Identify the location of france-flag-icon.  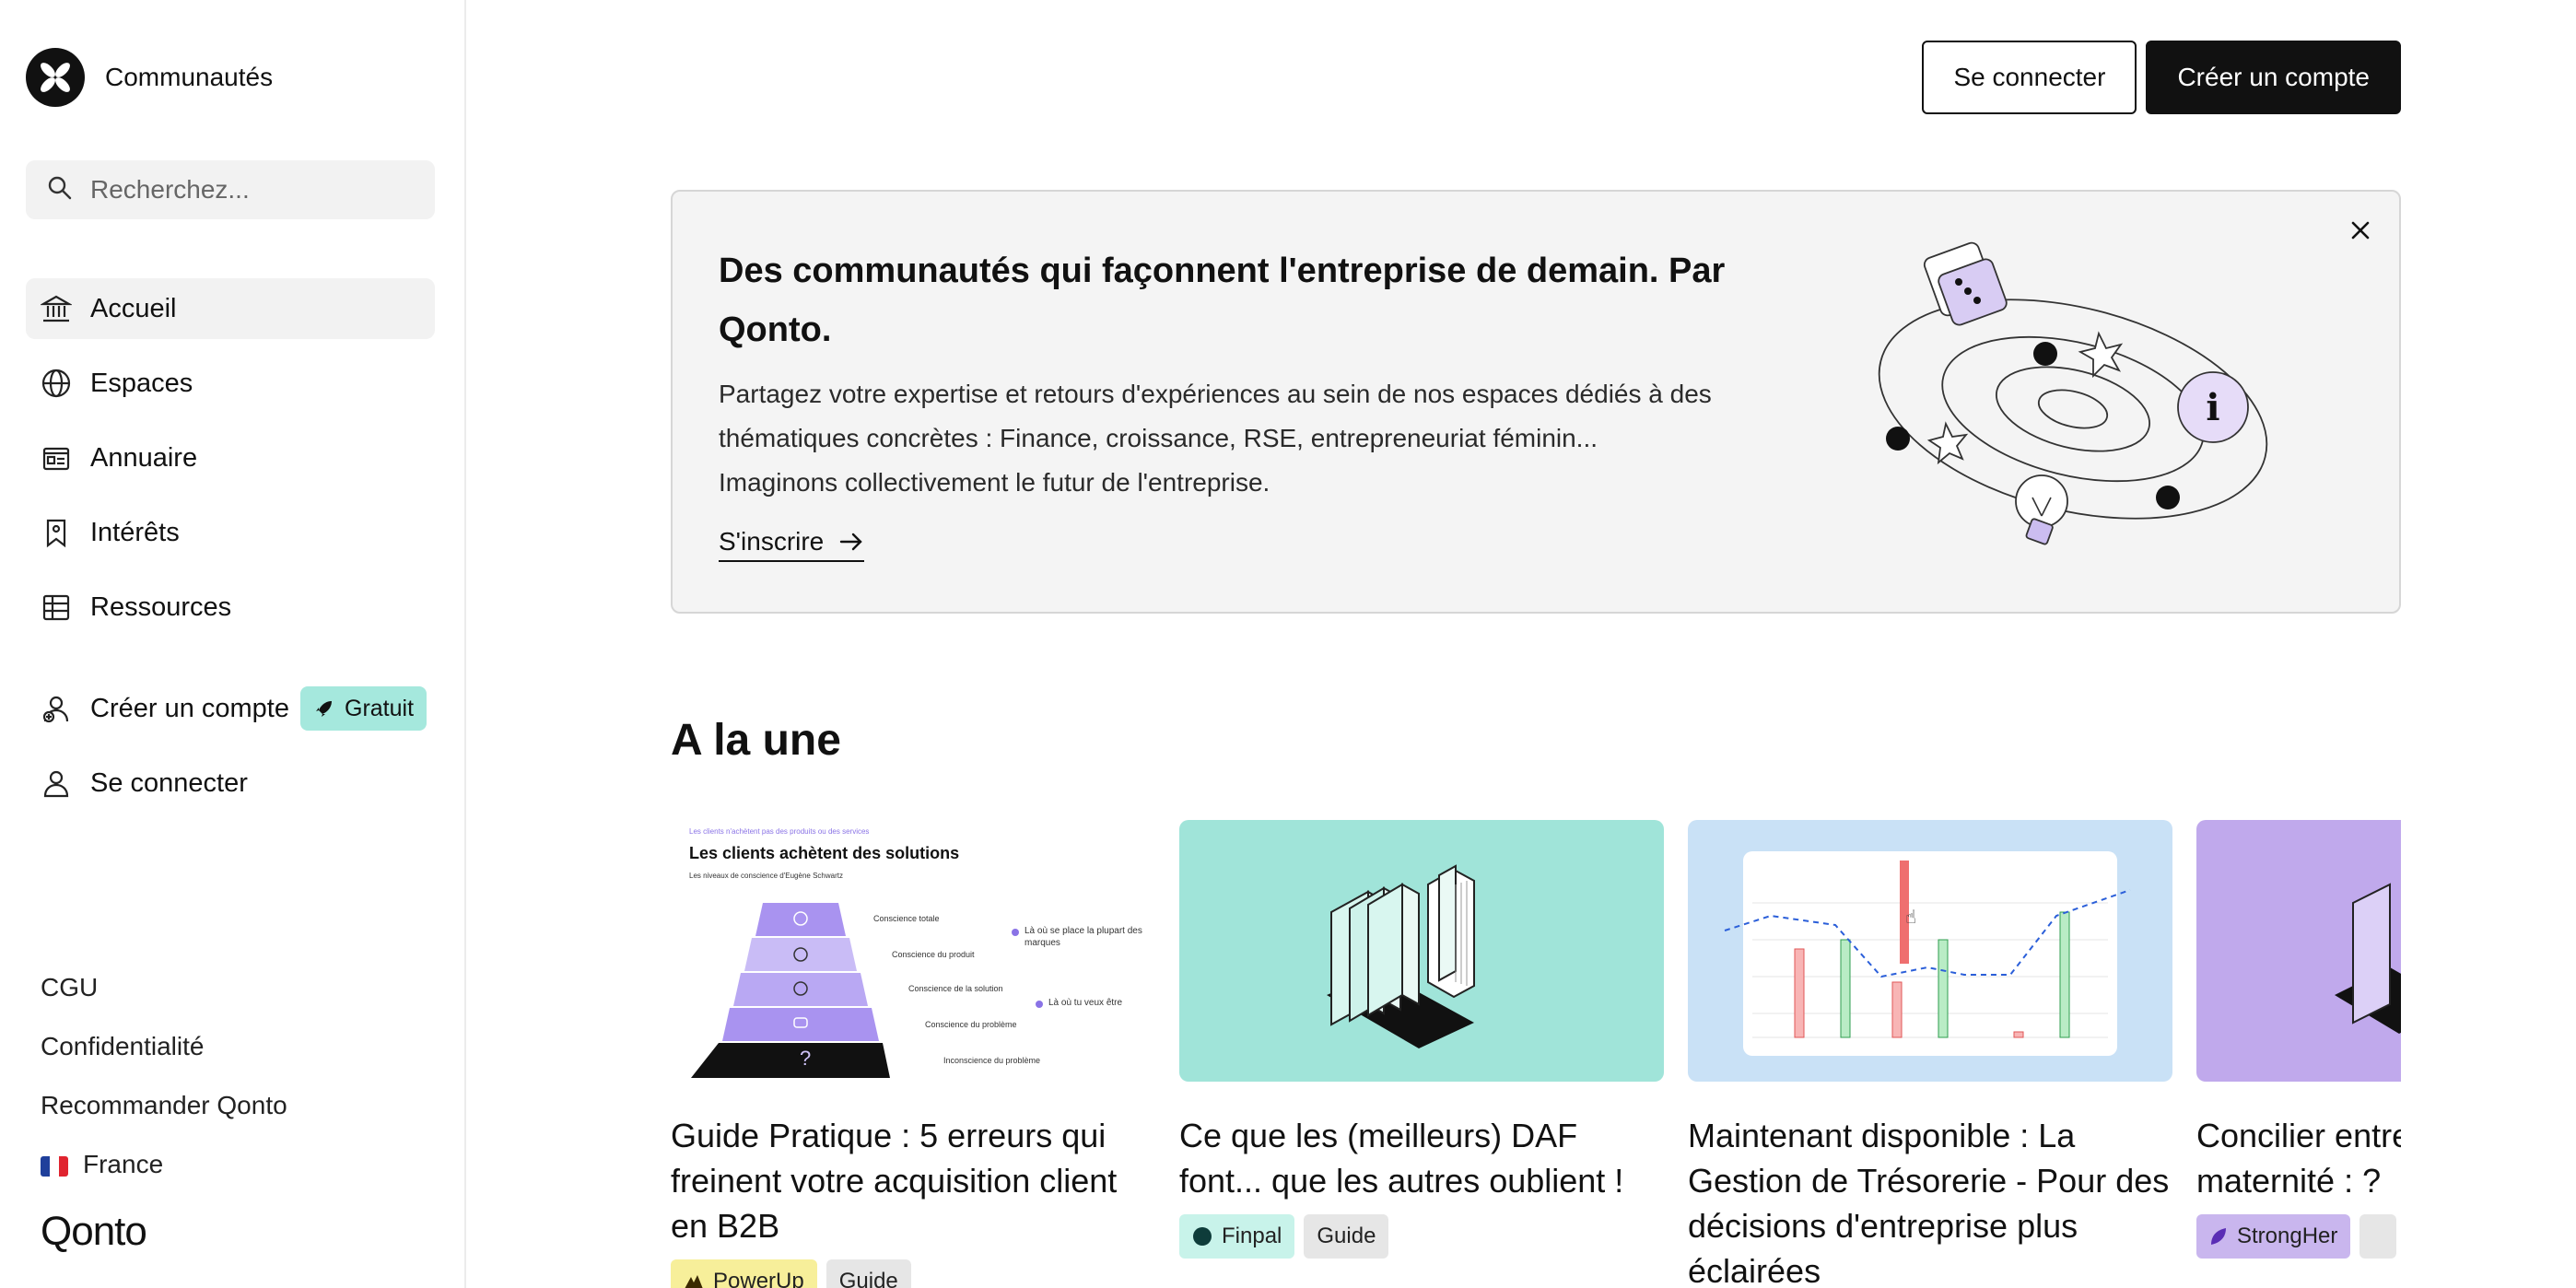
(54, 1166).